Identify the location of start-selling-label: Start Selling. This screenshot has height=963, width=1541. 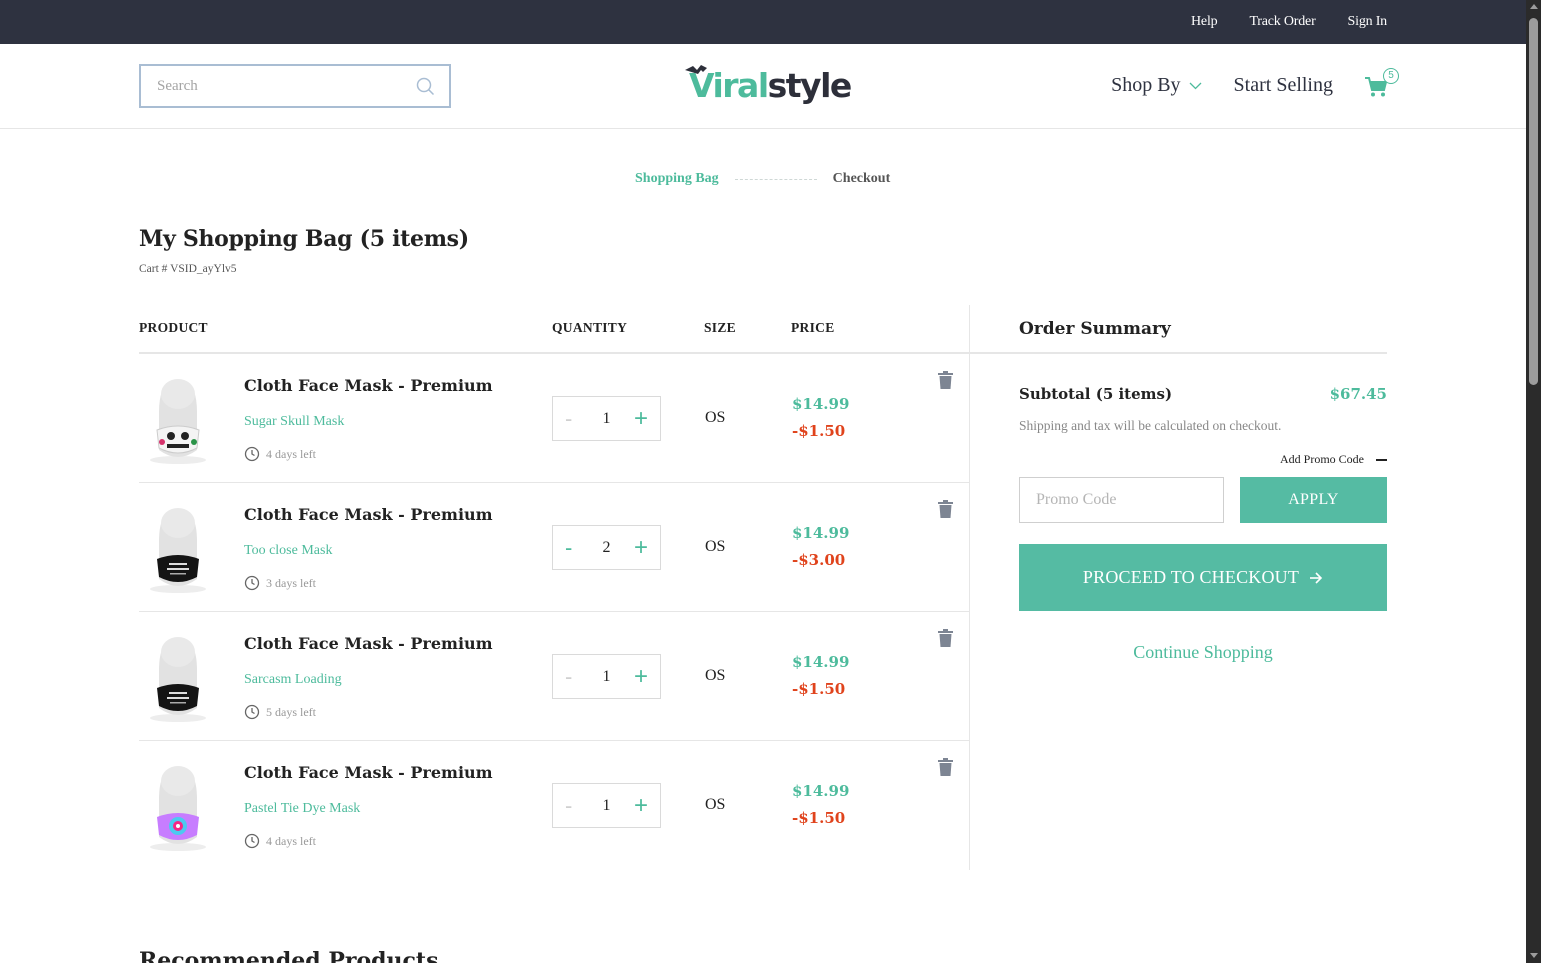
(1283, 85).